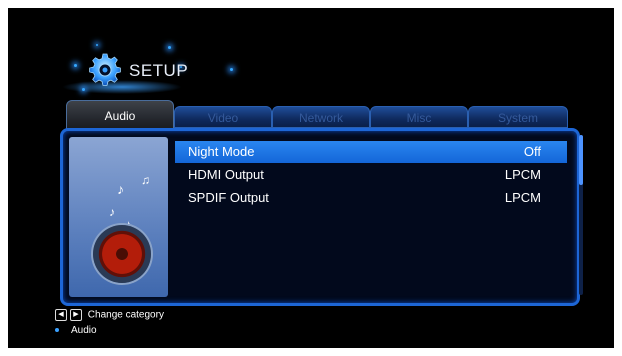 The image size is (622, 356). I want to click on setting-value: Off, so click(532, 151).